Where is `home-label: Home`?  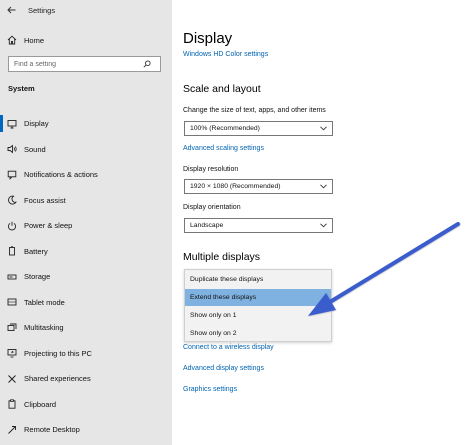 home-label: Home is located at coordinates (34, 40).